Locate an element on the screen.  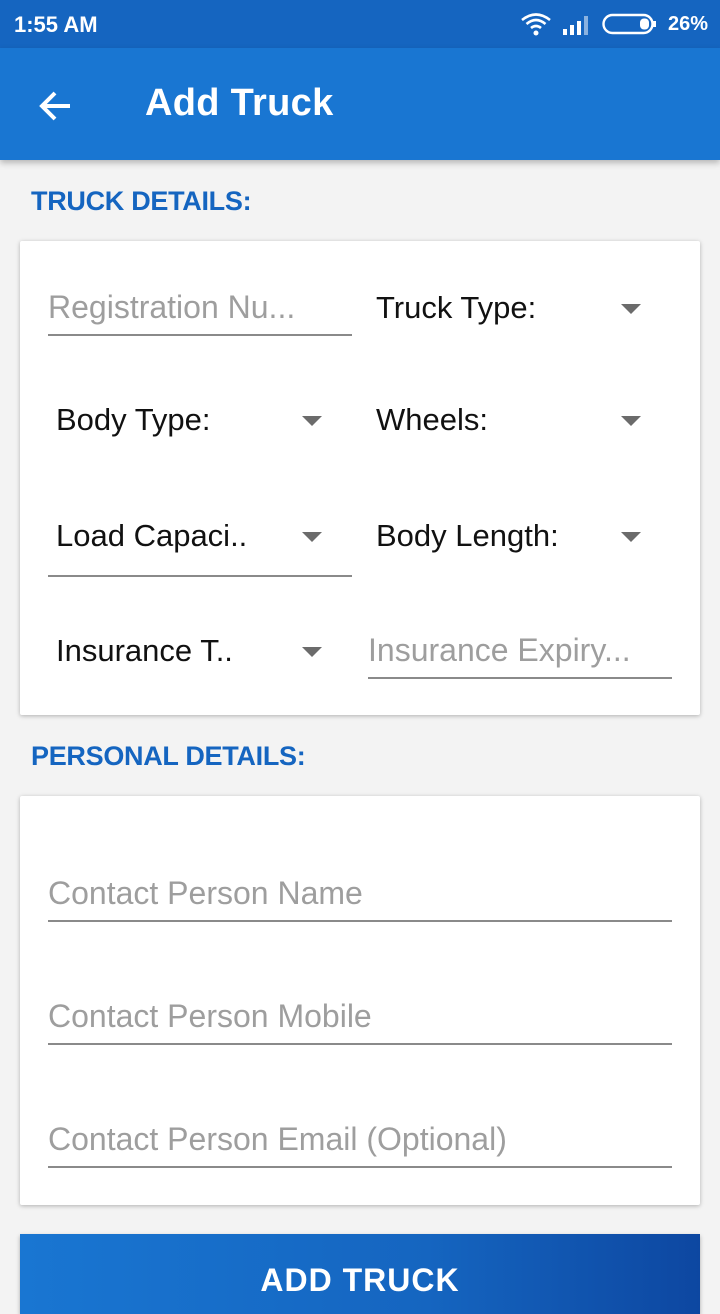
contact-name-input: Contact Person Name is located at coordinates (360, 896).